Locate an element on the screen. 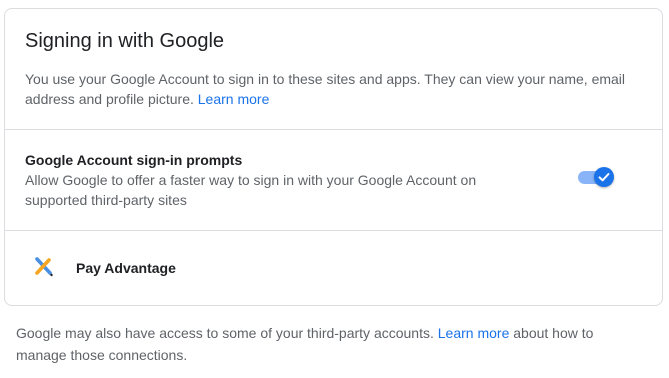 The height and width of the screenshot is (378, 669). toggle-knob is located at coordinates (604, 177).